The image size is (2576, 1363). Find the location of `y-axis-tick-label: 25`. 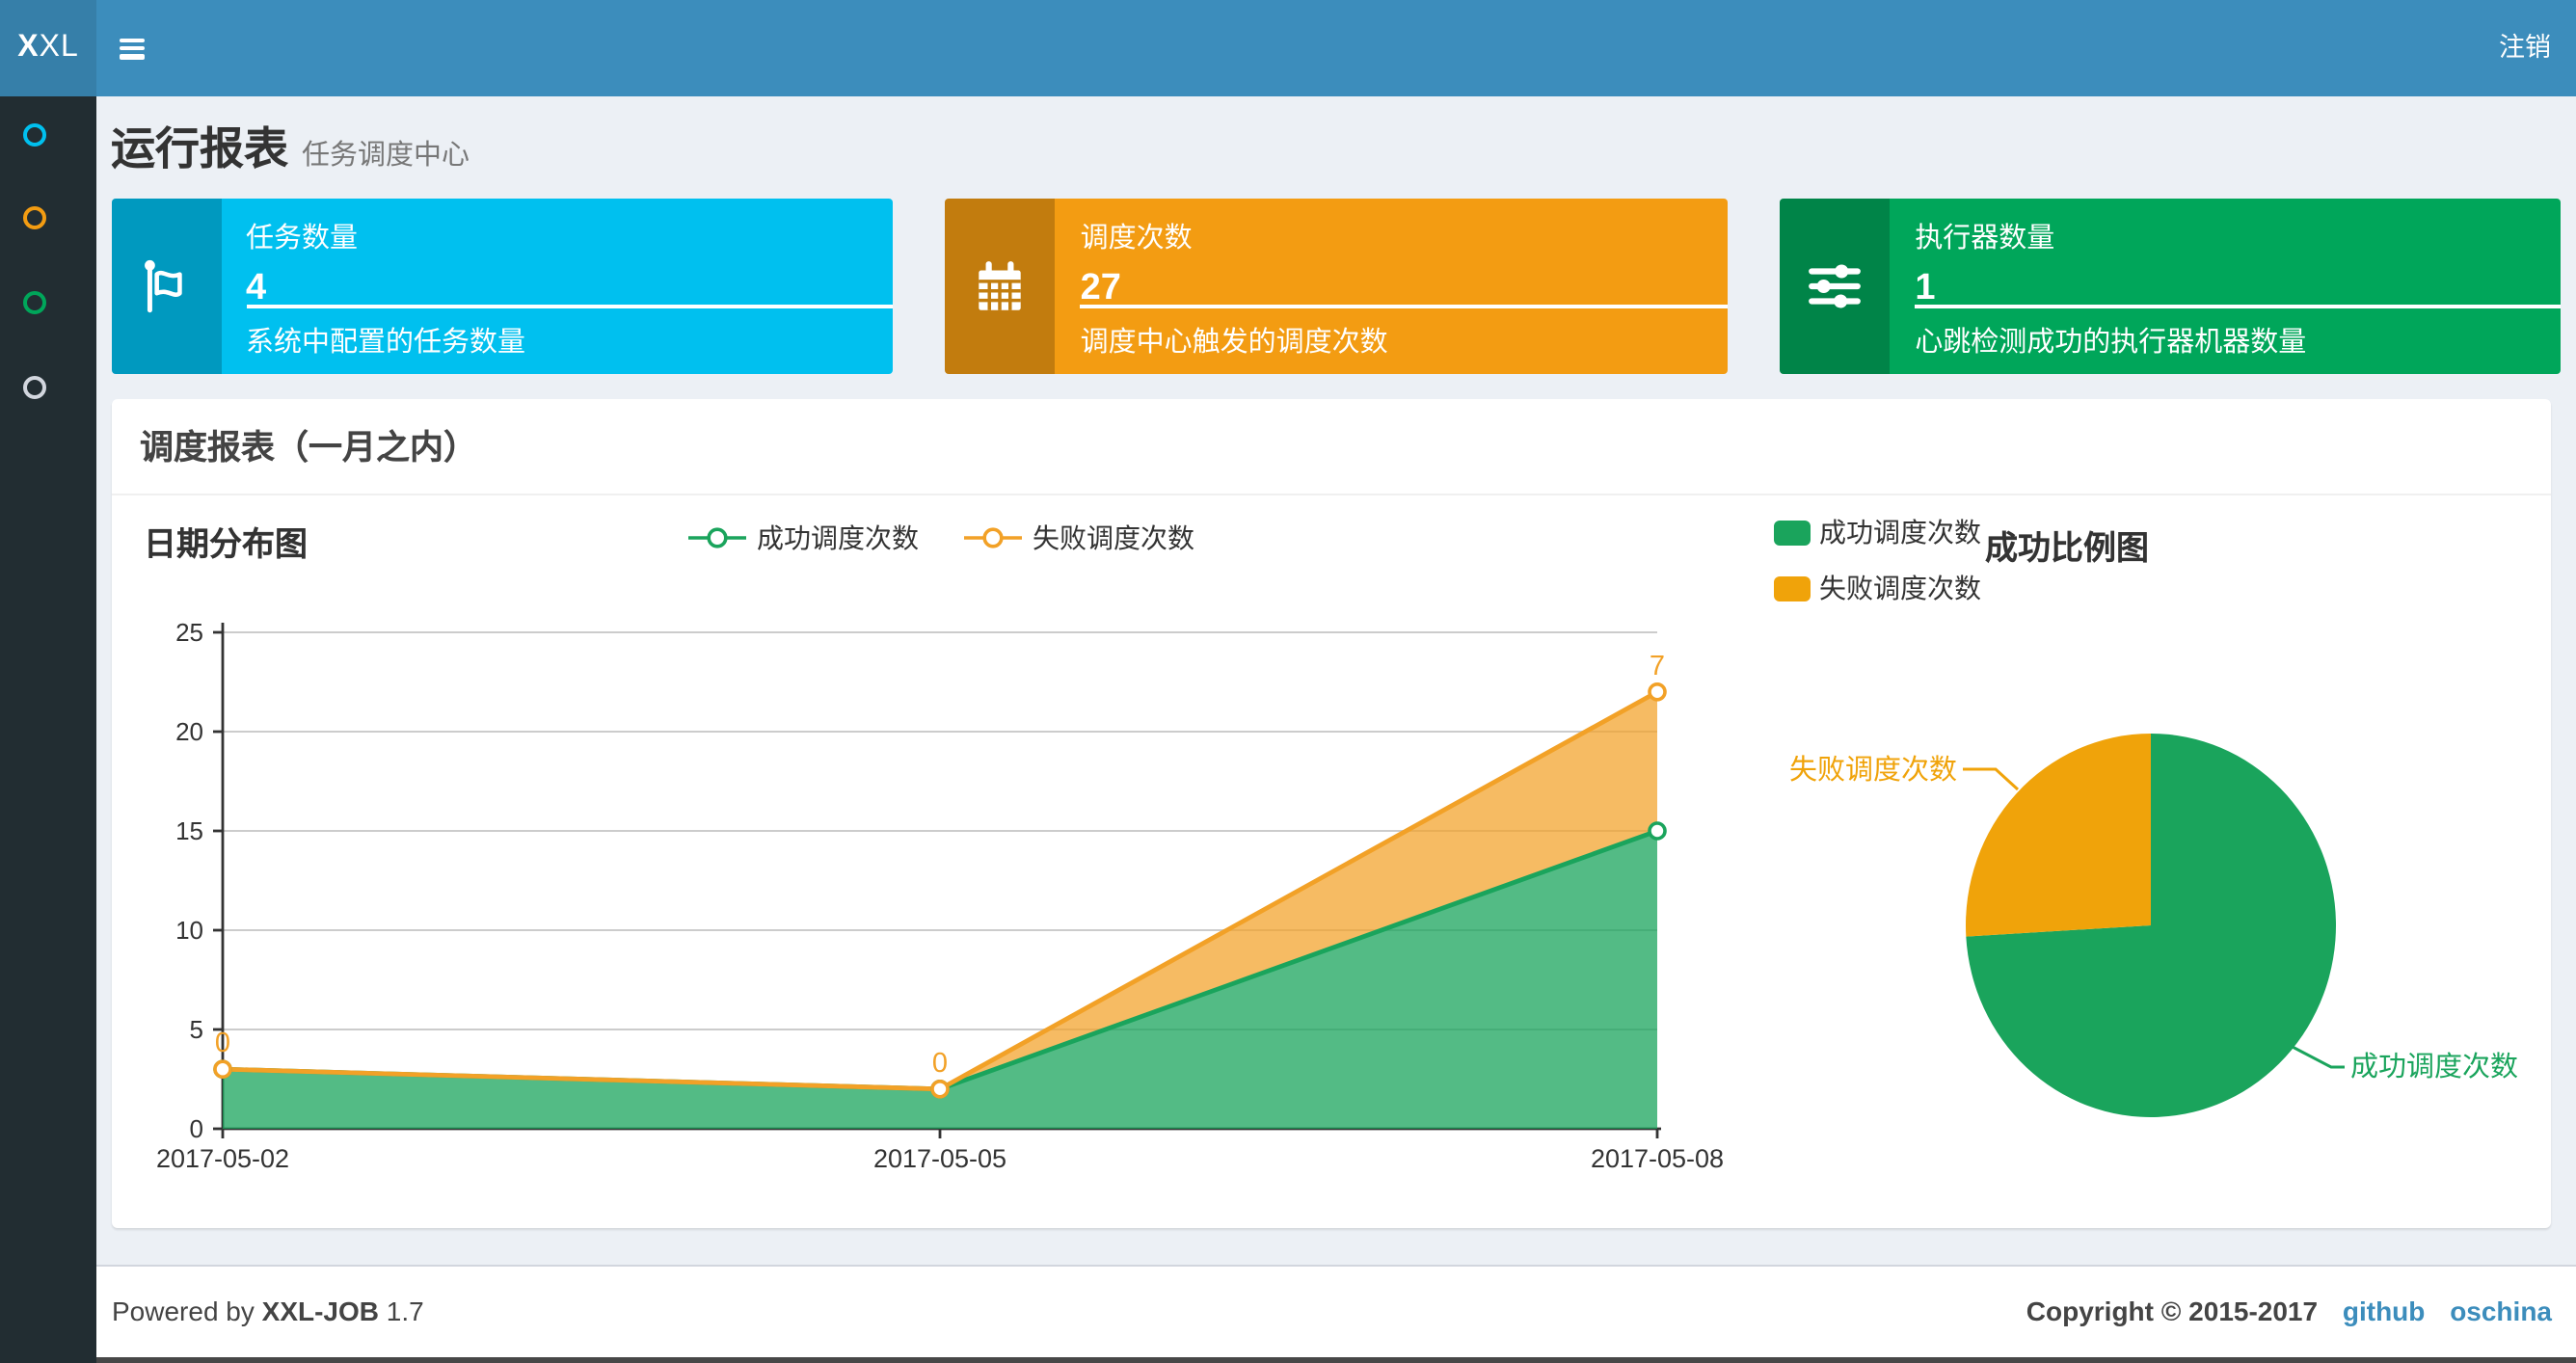

y-axis-tick-label: 25 is located at coordinates (188, 632).